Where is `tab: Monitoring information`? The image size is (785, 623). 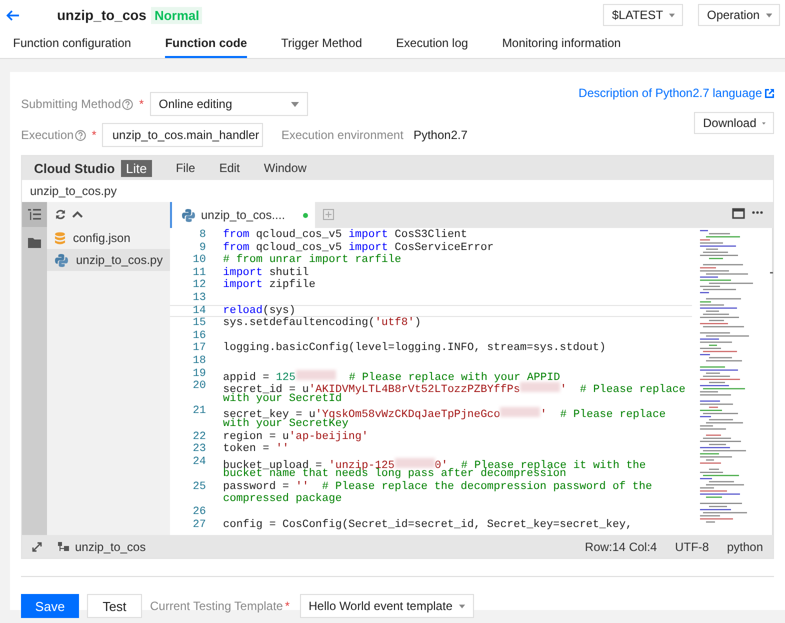
tab: Monitoring information is located at coordinates (561, 44).